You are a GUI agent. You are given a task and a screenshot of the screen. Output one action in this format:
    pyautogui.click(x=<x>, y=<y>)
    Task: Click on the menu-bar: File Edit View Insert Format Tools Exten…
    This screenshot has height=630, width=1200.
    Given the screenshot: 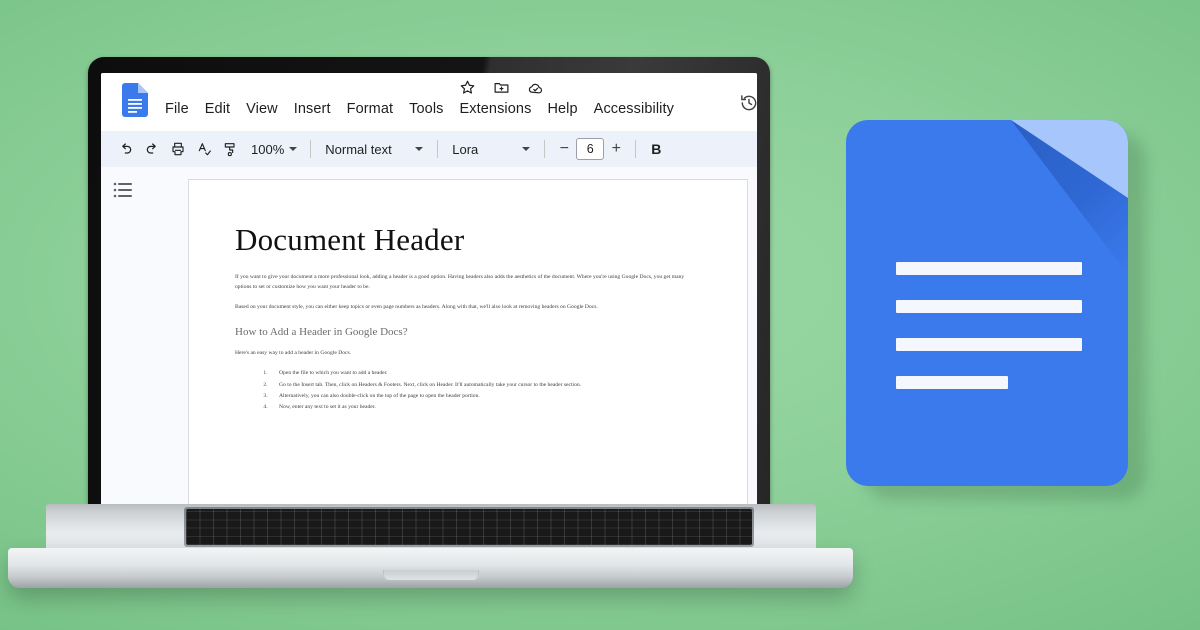 What is the action you would take?
    pyautogui.click(x=419, y=109)
    